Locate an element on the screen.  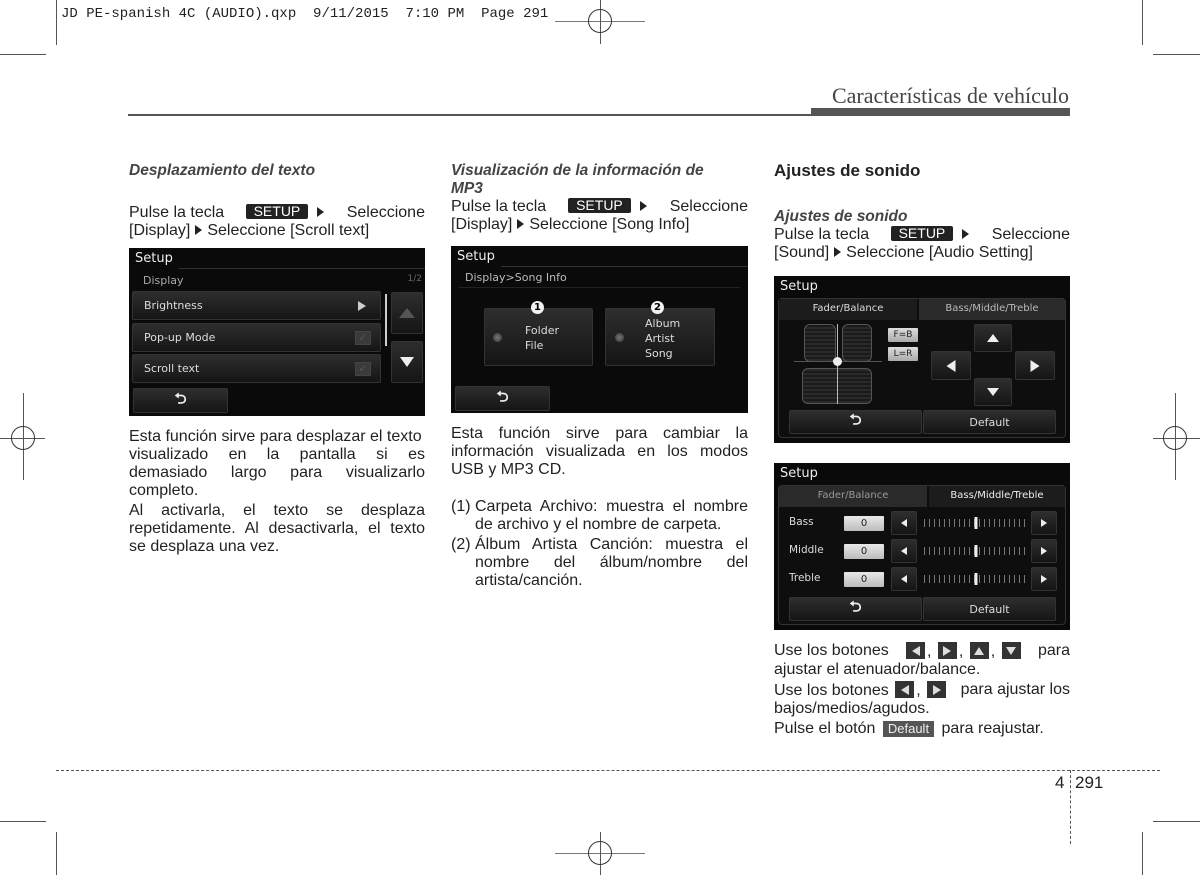
balance-right-button is located at coordinates (1035, 365).